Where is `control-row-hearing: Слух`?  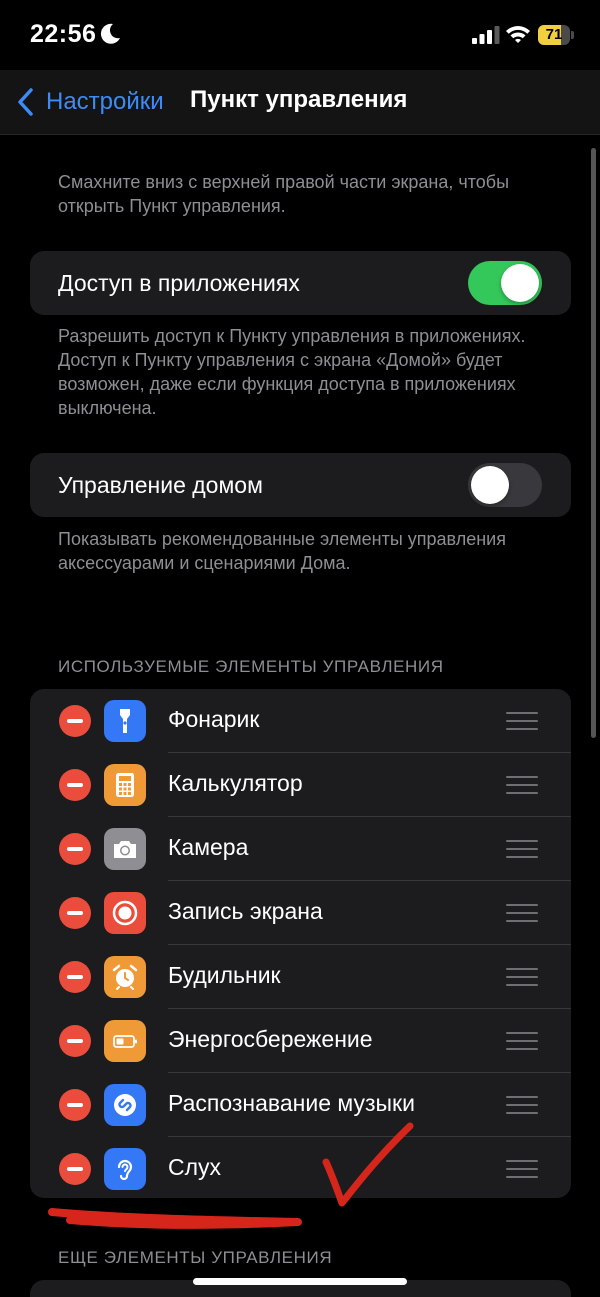 control-row-hearing: Слух is located at coordinates (300, 1169).